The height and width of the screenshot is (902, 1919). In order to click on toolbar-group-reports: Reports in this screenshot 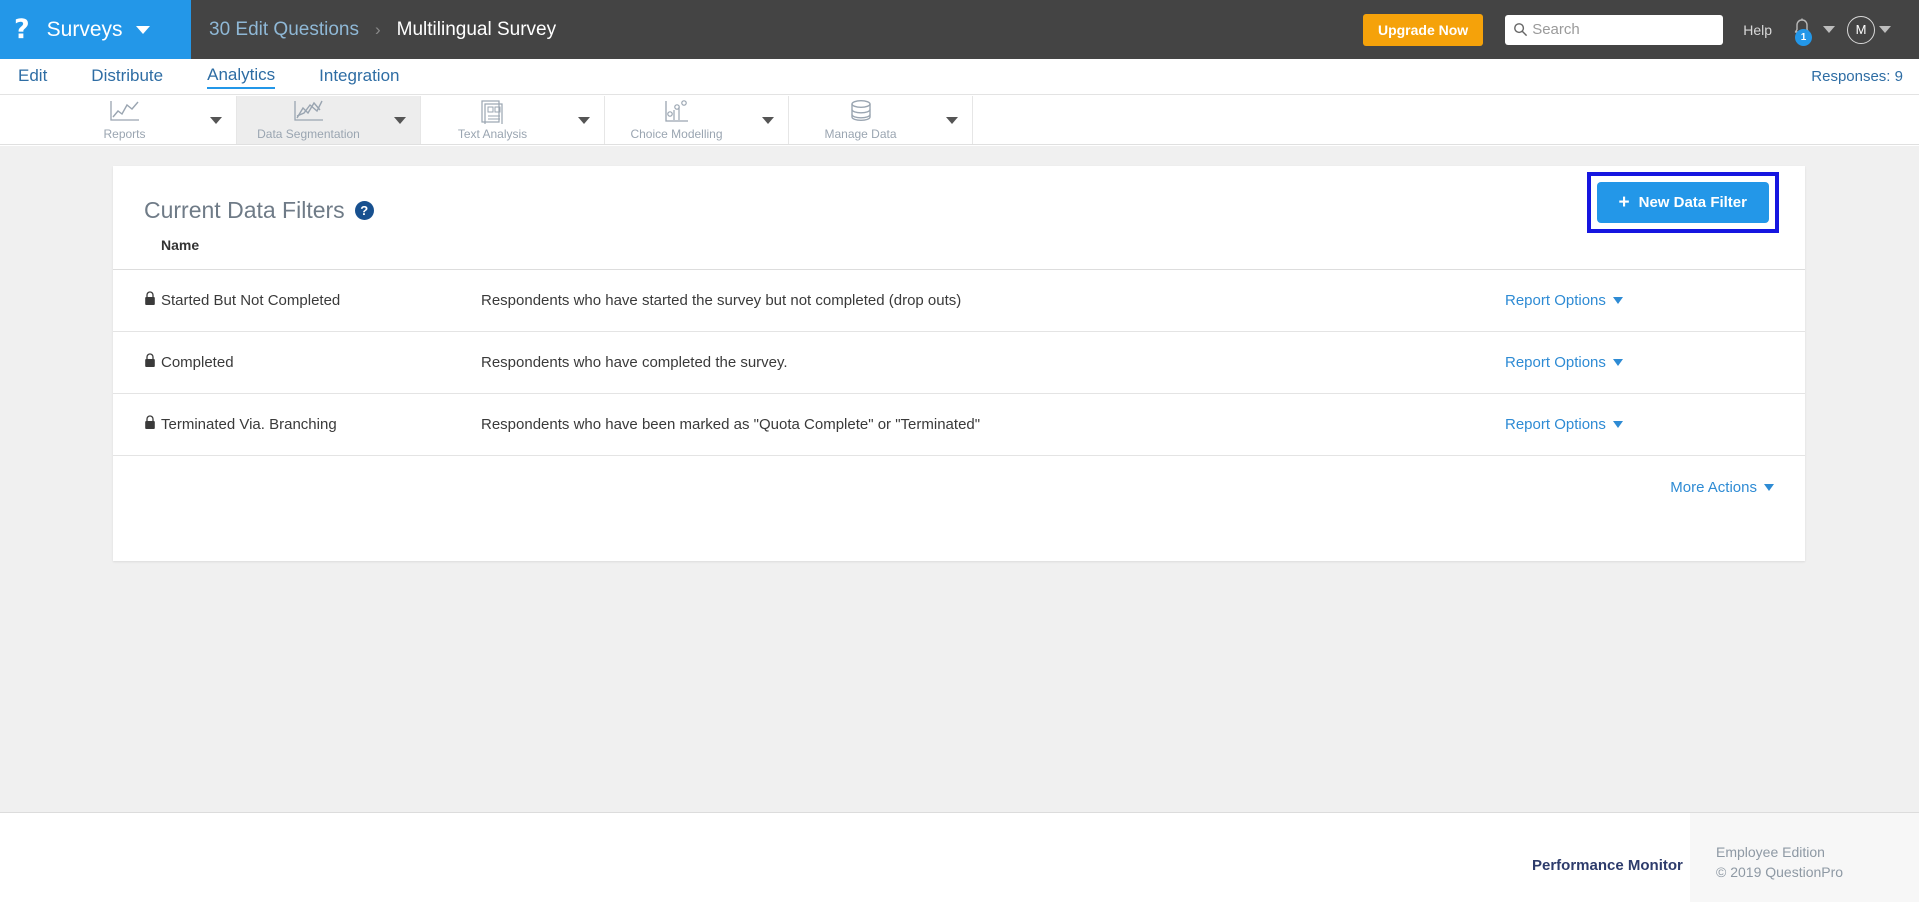, I will do `click(145, 120)`.